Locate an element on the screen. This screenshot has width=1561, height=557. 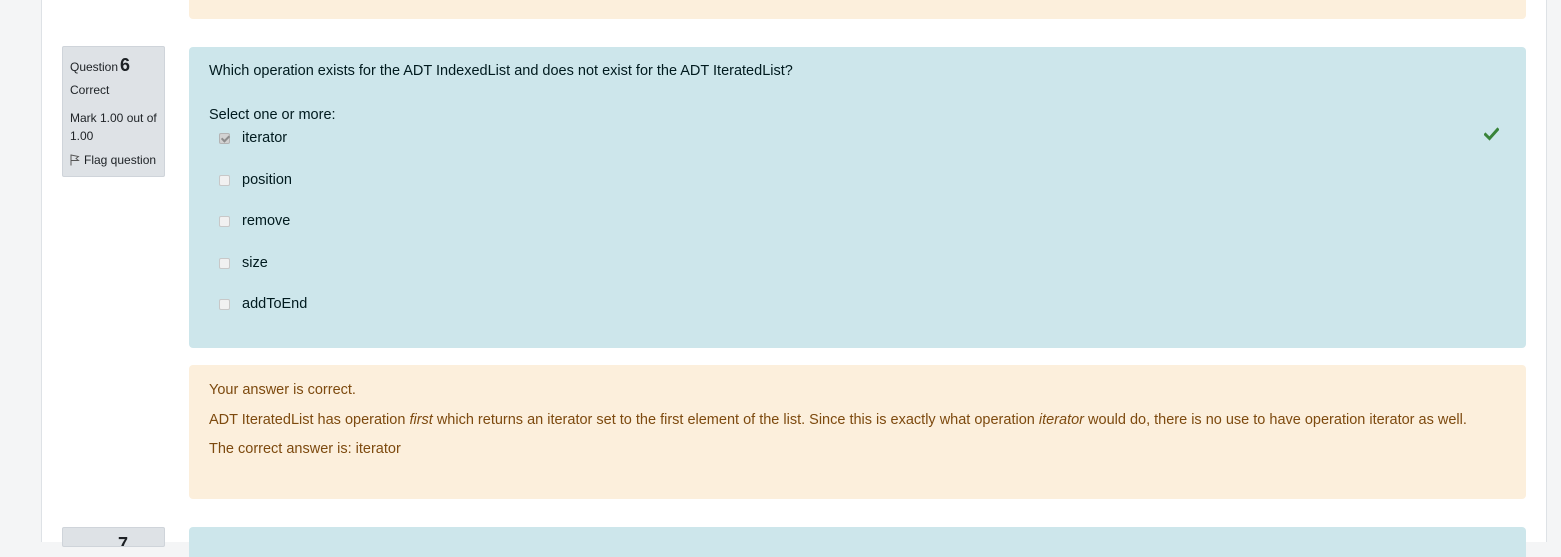
answer-option: addToEnd is located at coordinates (857, 315).